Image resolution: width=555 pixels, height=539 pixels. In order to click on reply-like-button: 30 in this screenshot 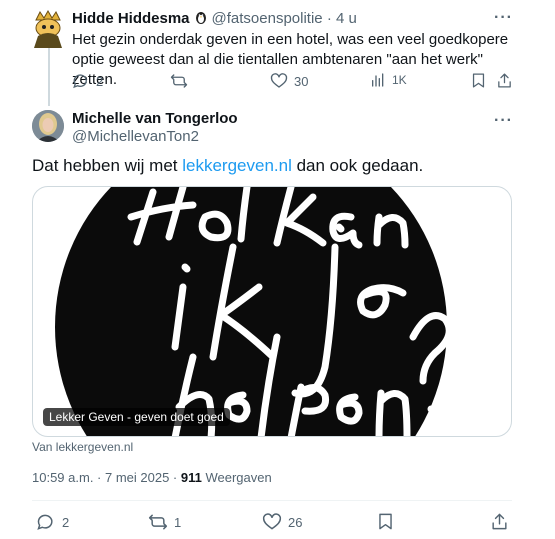, I will do `click(289, 81)`.